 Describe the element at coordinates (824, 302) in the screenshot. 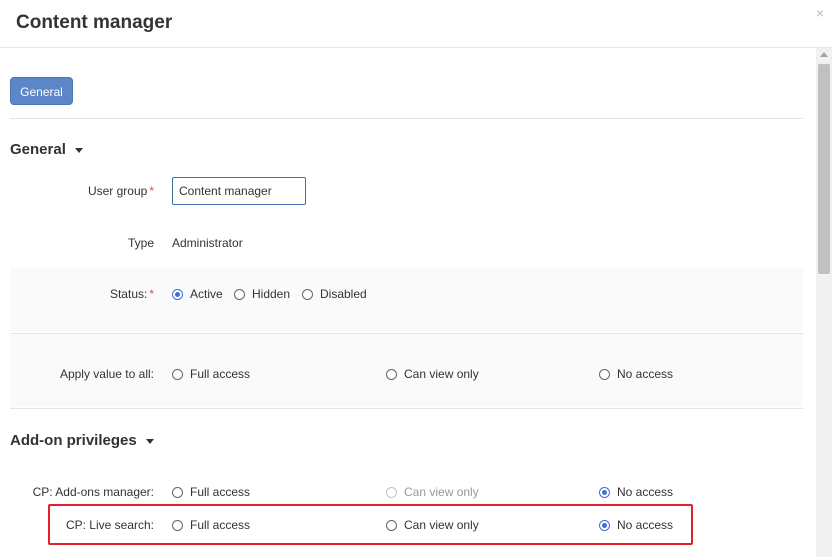

I see `scrollbar` at that location.